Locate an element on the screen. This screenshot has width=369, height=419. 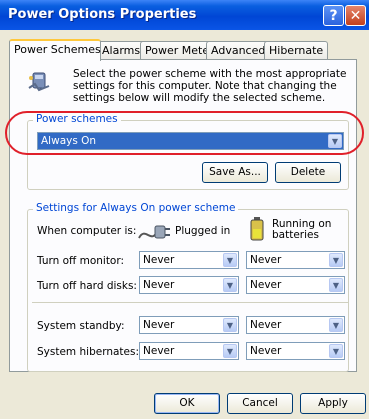
turn-off-monitor-label: Turn off monitor: is located at coordinates (81, 261).